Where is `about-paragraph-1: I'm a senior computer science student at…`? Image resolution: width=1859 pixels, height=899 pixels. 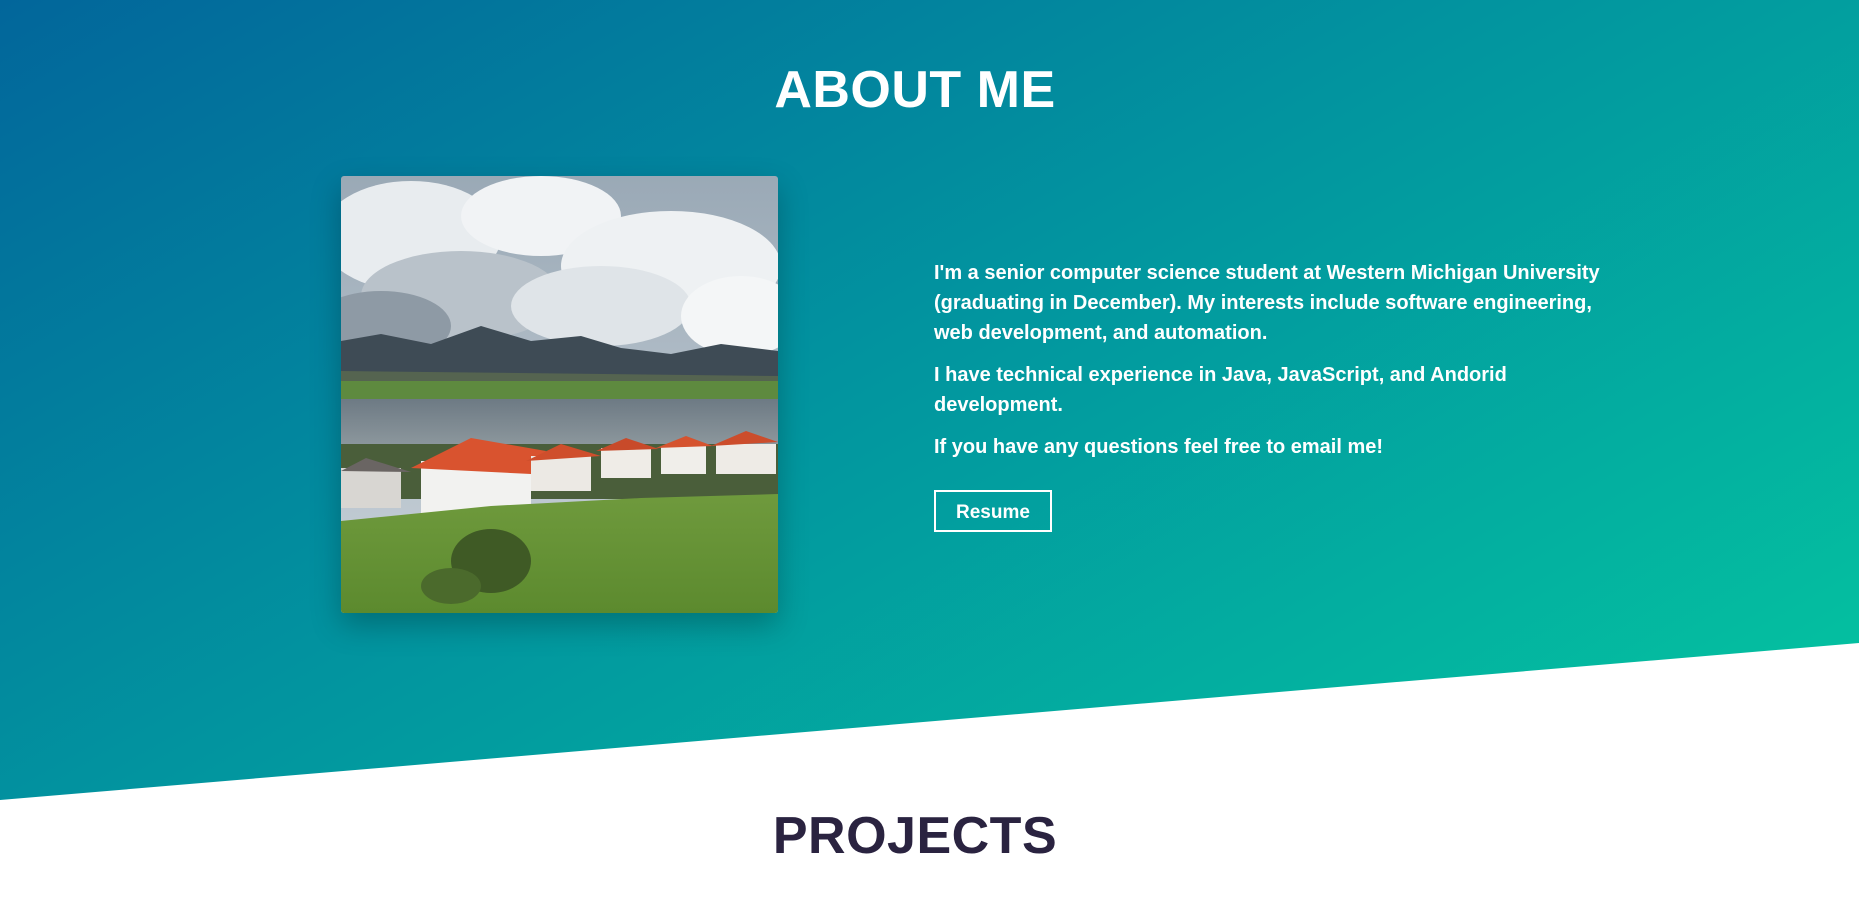 about-paragraph-1: I'm a senior computer science student at… is located at coordinates (1267, 303).